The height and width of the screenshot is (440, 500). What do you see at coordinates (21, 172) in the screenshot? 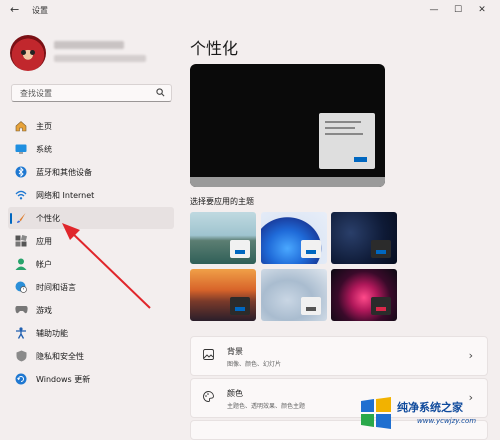
I see `bluetooth-icon` at bounding box center [21, 172].